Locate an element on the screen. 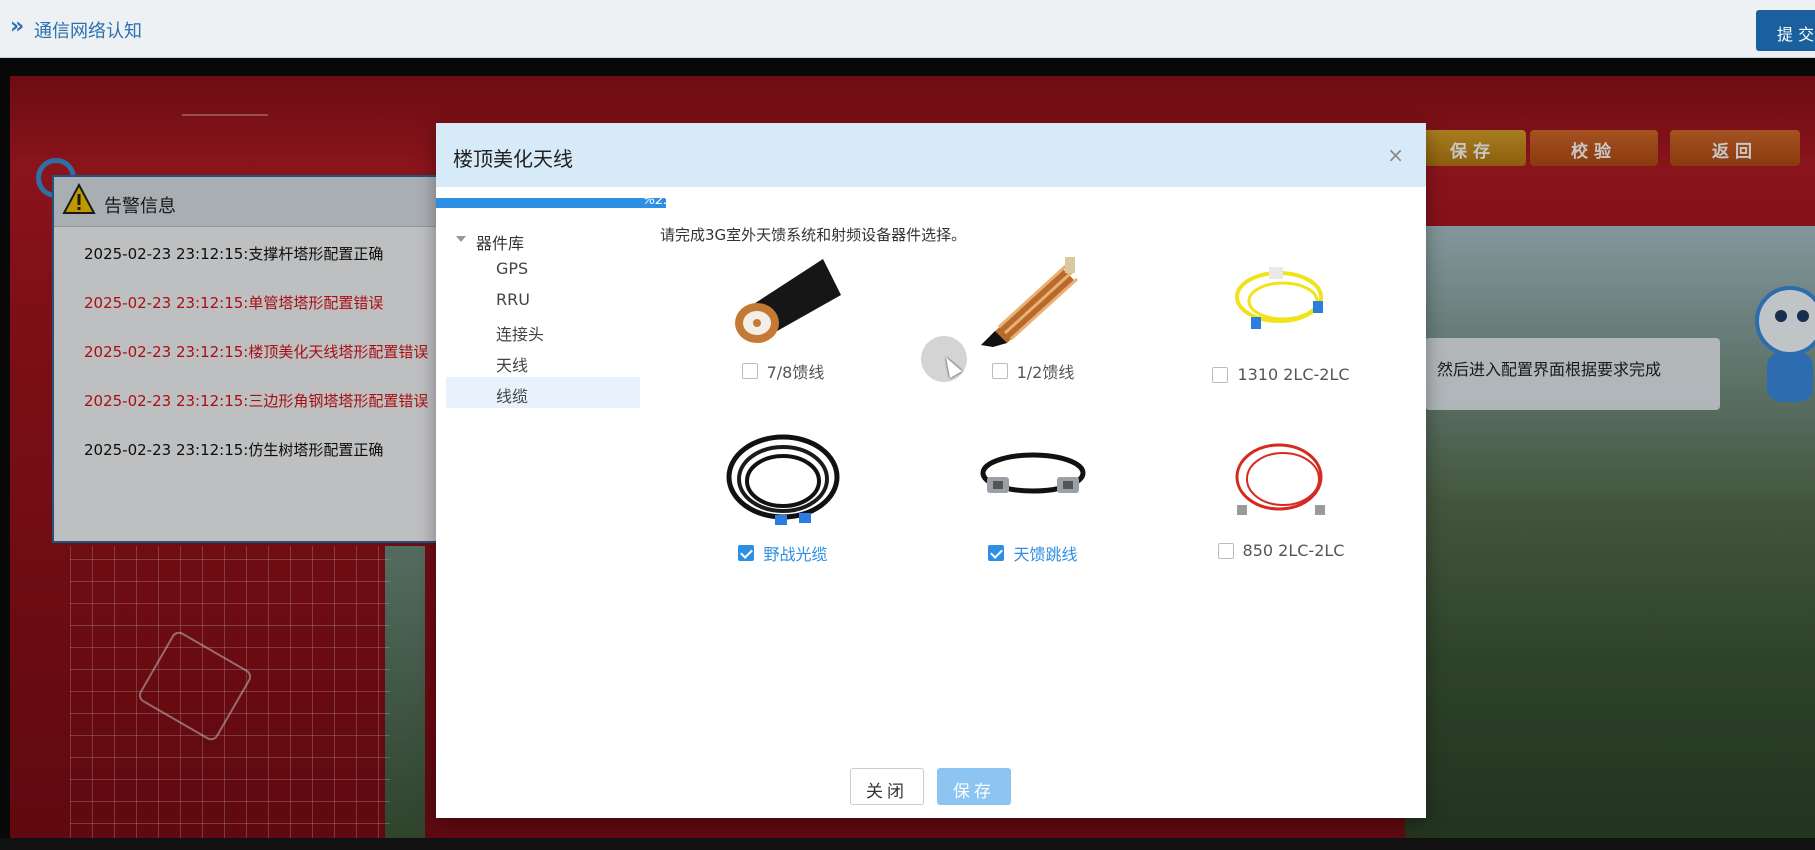 This screenshot has width=1815, height=850. product-item: 850 2LC-2LC is located at coordinates (1281, 496).